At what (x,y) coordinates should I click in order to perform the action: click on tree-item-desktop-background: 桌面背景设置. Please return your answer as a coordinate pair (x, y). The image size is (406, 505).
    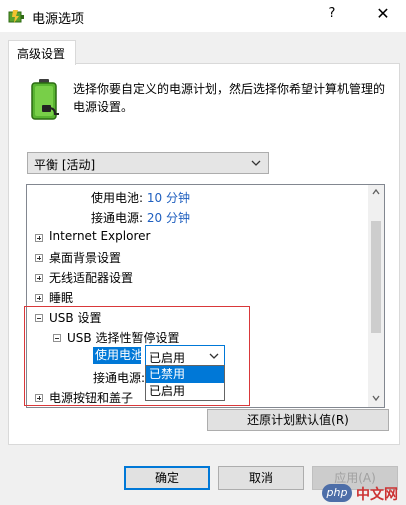
    Looking at the image, I should click on (85, 257).